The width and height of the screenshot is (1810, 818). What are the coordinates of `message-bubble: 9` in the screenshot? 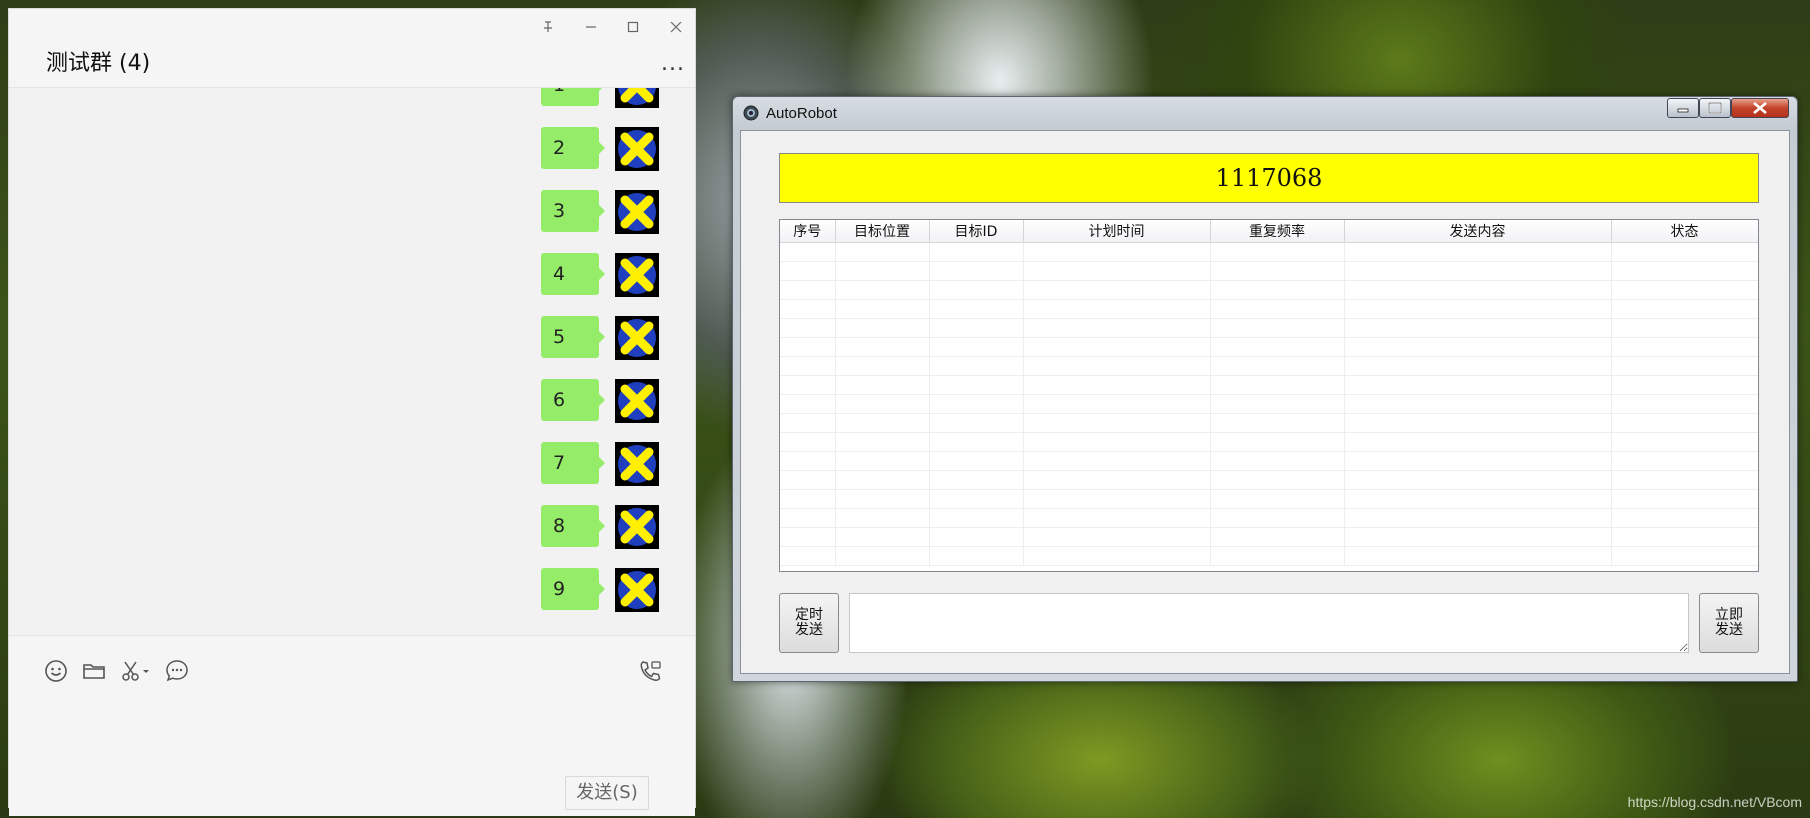 It's located at (573, 589).